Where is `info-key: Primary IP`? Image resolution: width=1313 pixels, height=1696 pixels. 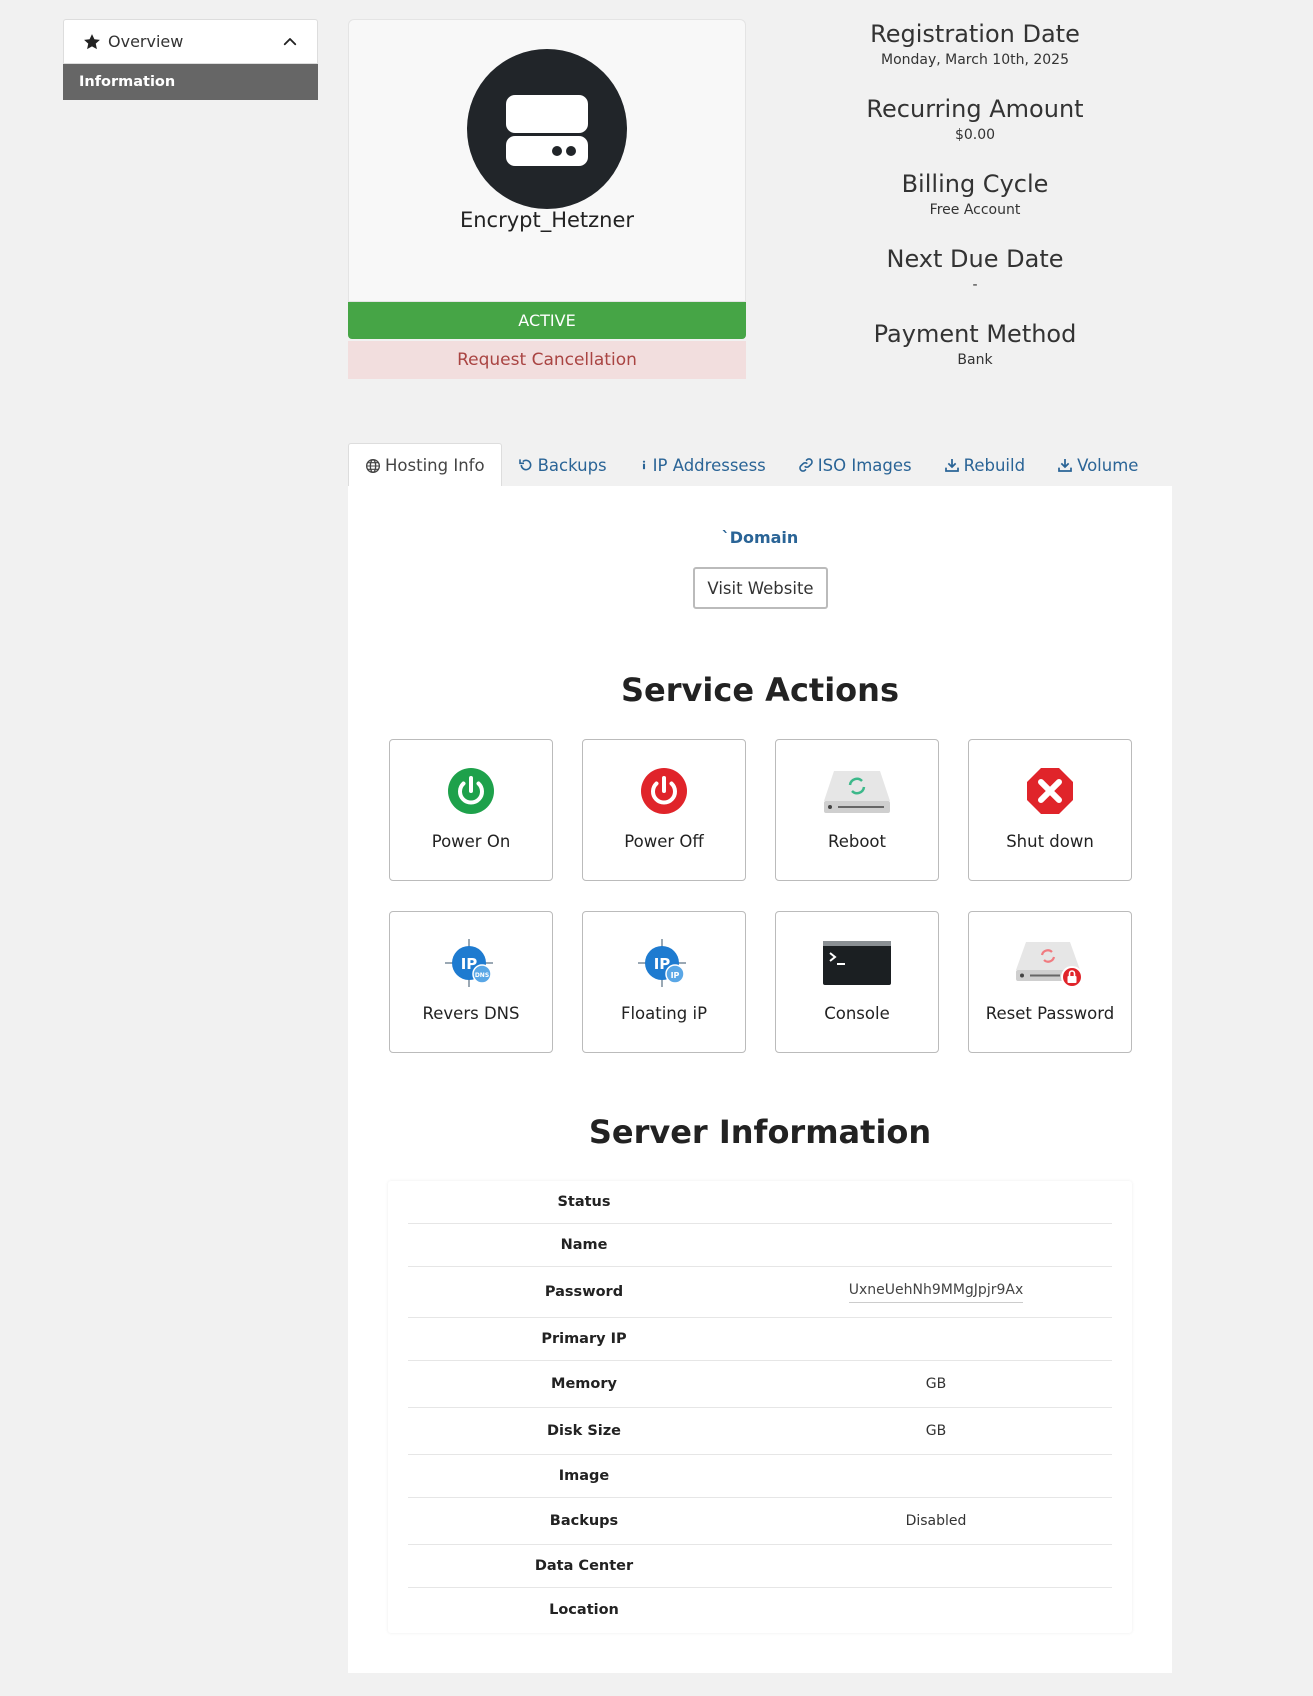 info-key: Primary IP is located at coordinates (584, 1339).